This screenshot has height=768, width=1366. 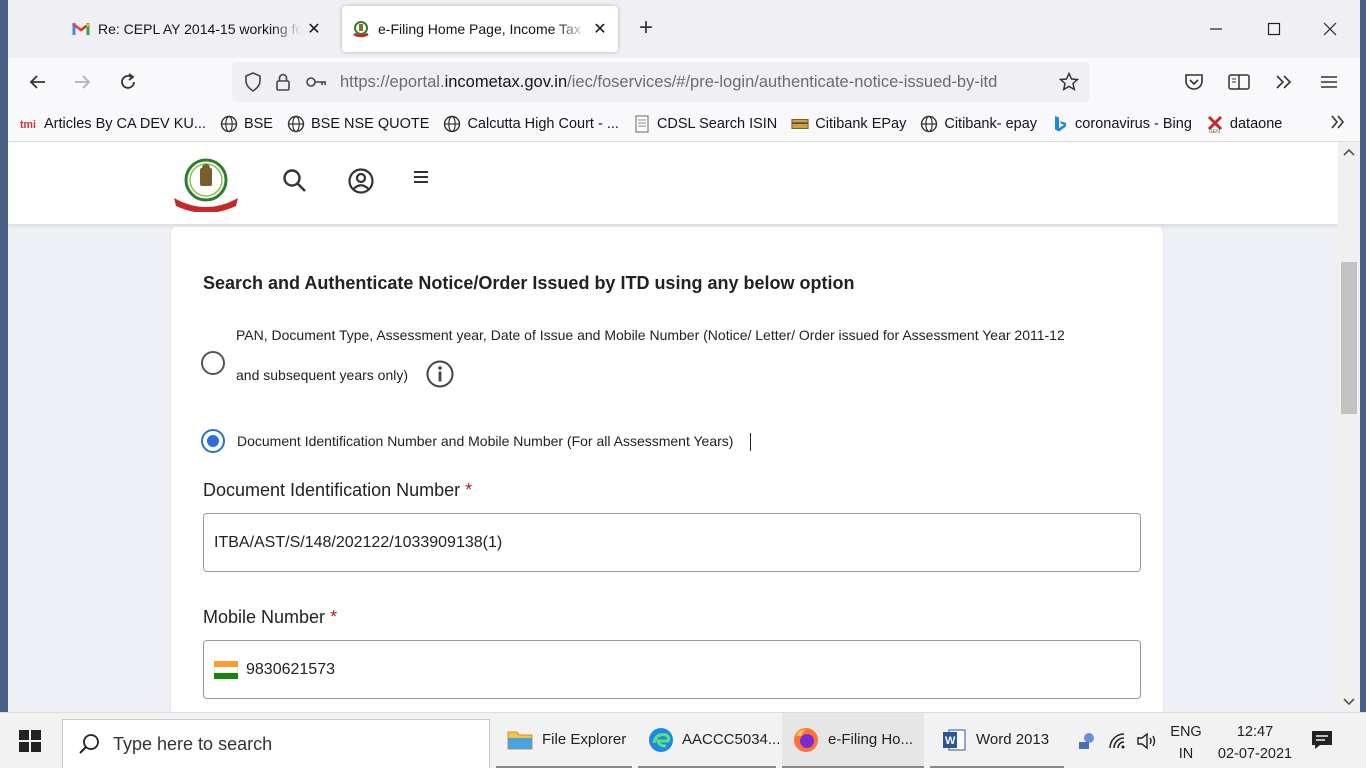 I want to click on desktop-background, so click(x=4, y=356).